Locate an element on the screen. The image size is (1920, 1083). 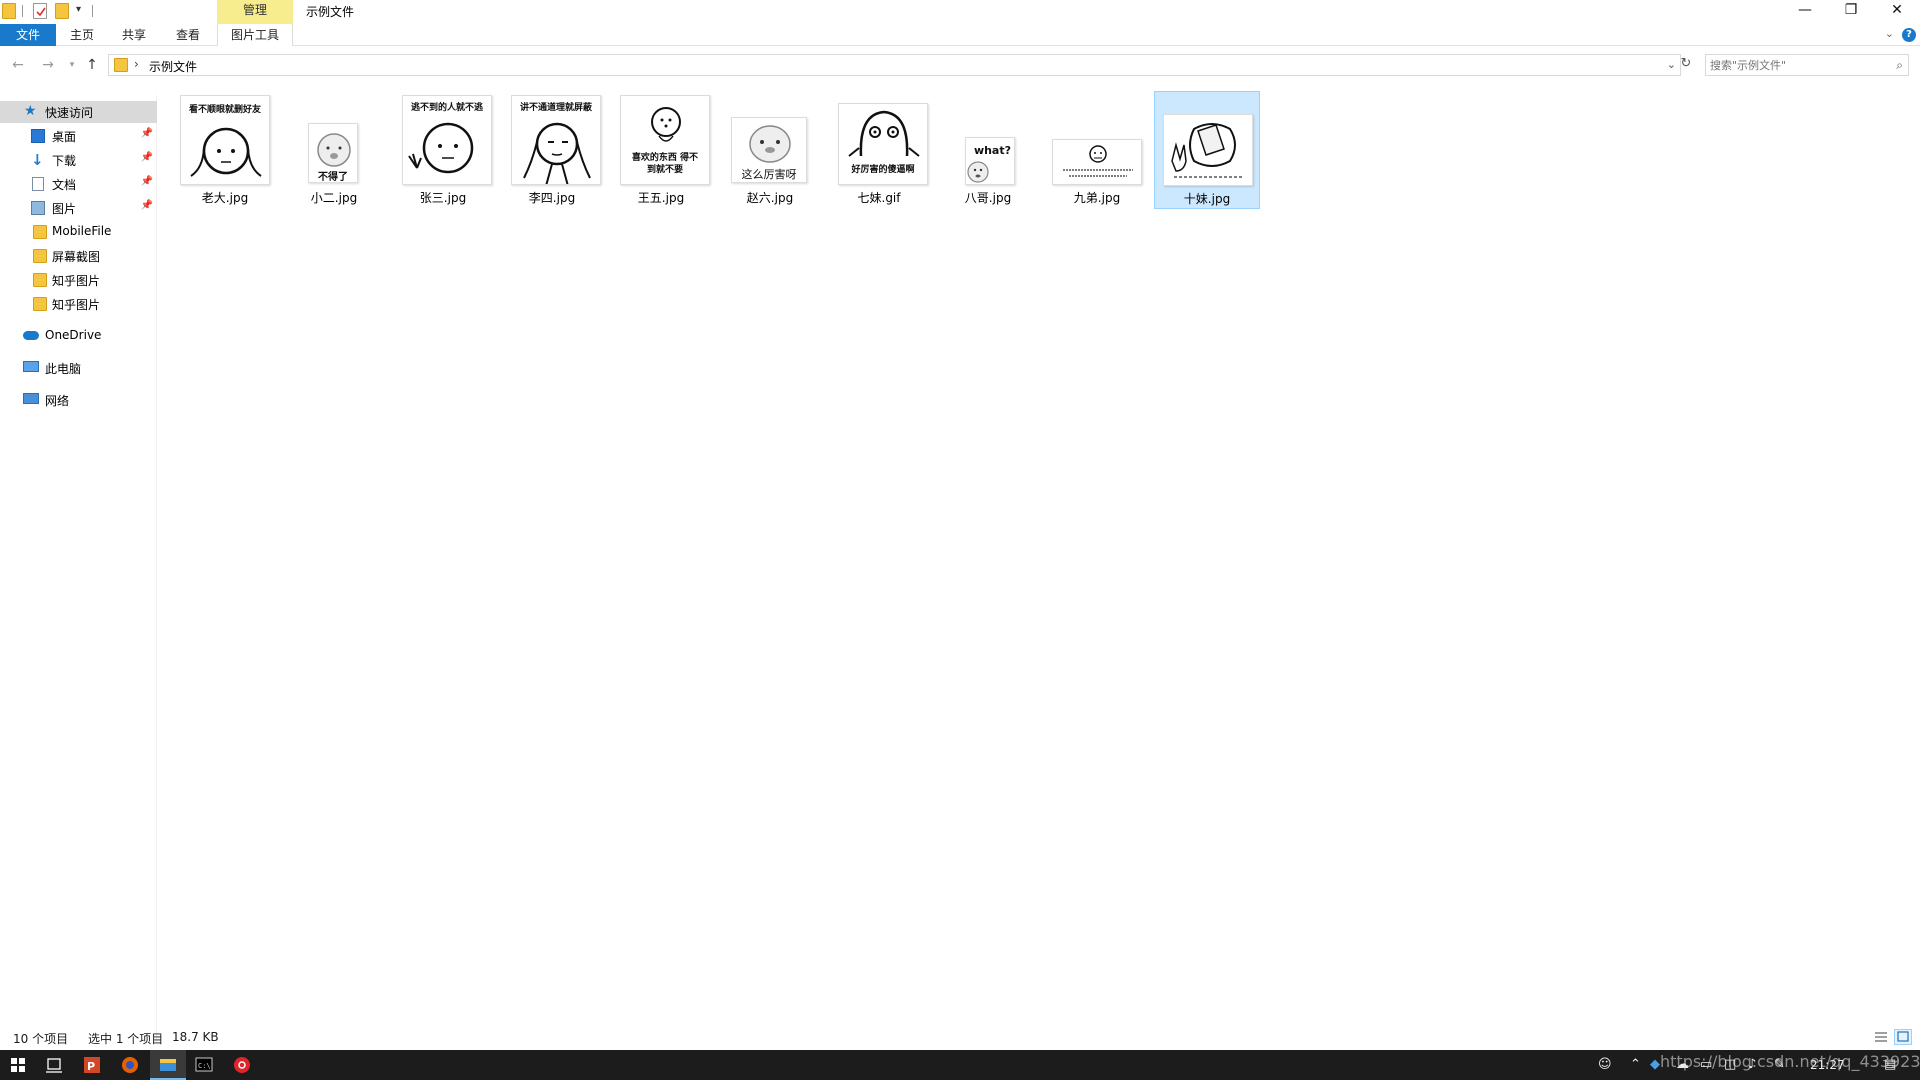
sidebar-item-label: 此电脑 is located at coordinates (63, 369).